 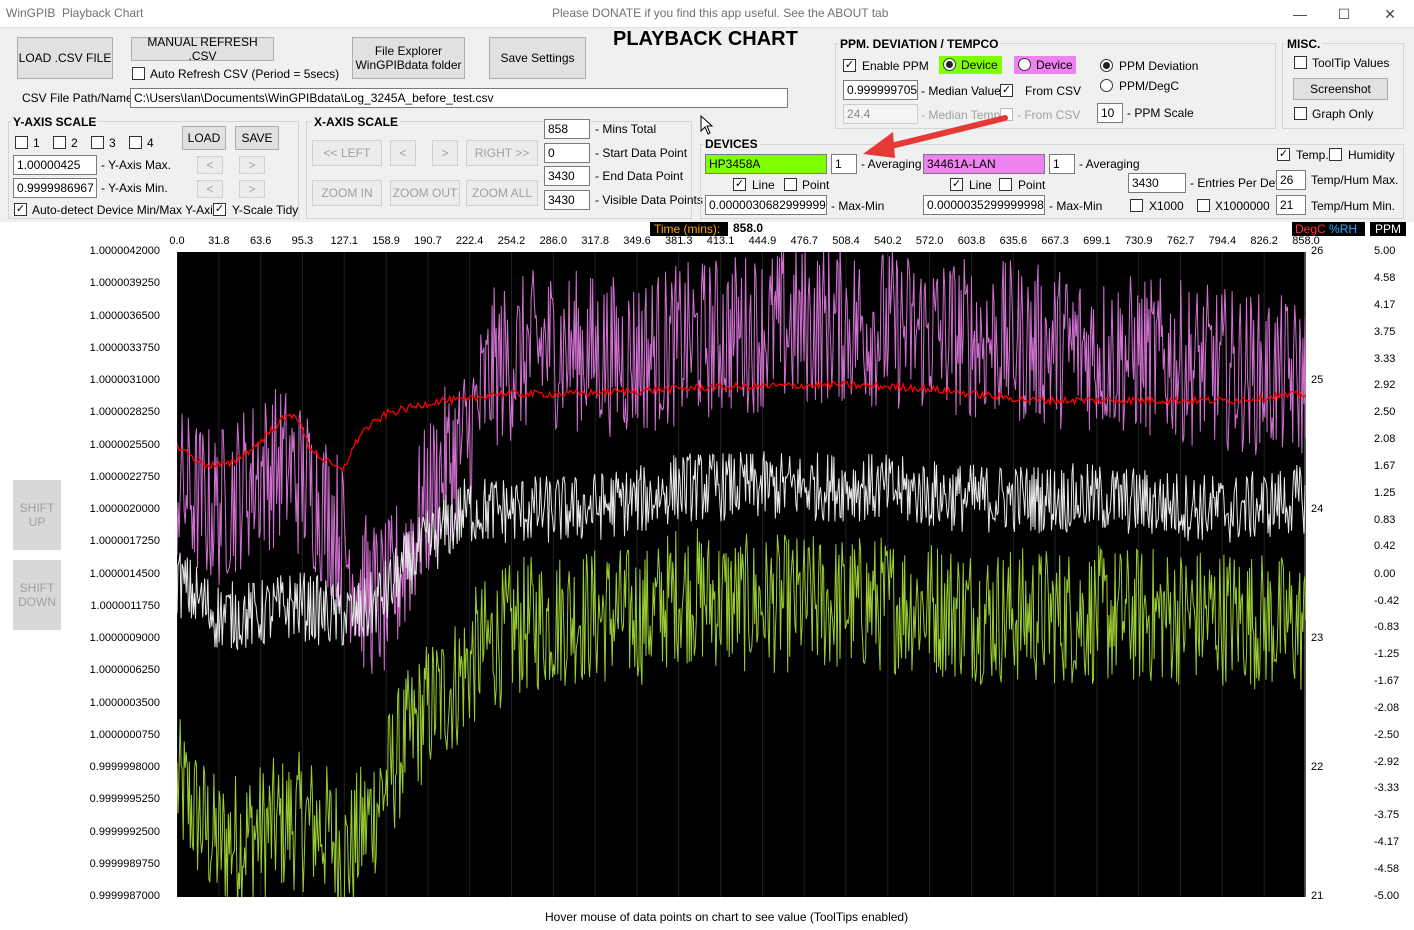 What do you see at coordinates (748, 228) in the screenshot?
I see `time-value: 858.0` at bounding box center [748, 228].